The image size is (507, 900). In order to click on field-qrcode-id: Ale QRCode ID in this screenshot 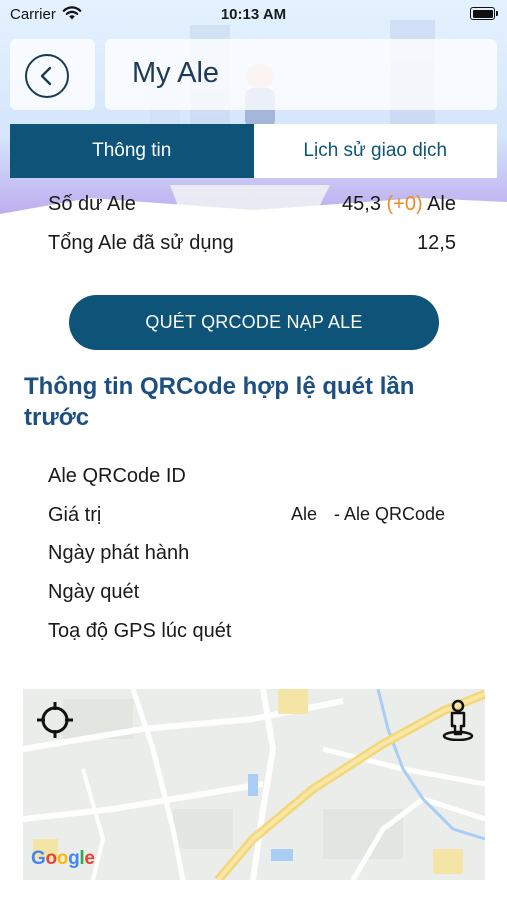, I will do `click(117, 476)`.